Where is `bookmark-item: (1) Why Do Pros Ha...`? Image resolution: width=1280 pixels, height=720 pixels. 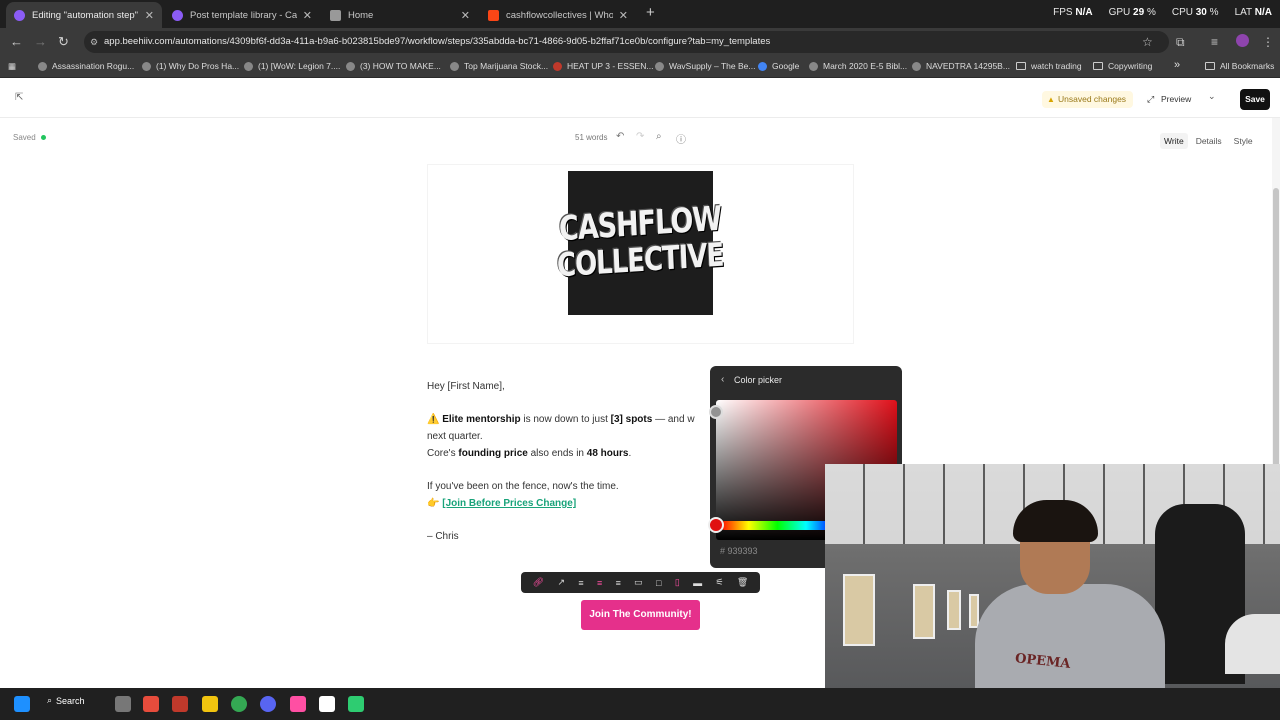
bookmark-item: (1) Why Do Pros Ha... is located at coordinates (190, 66).